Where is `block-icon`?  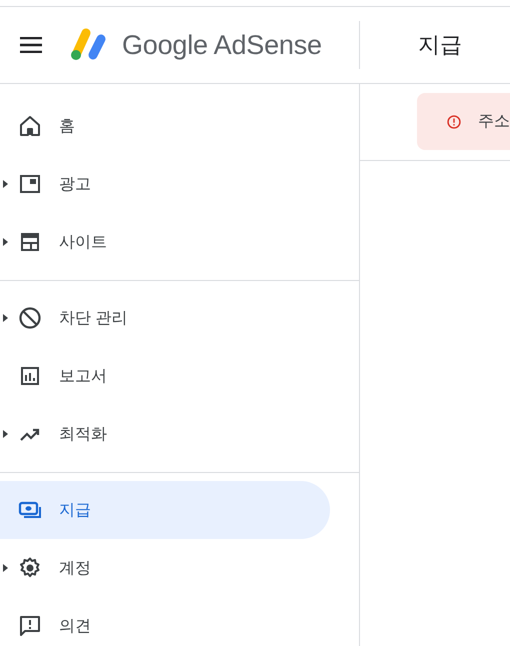
block-icon is located at coordinates (30, 318).